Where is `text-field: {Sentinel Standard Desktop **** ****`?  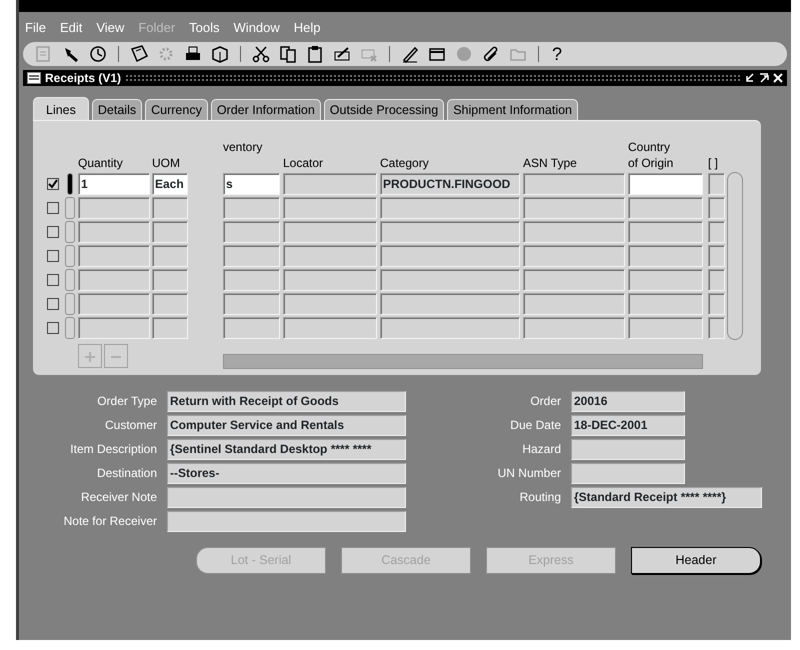
text-field: {Sentinel Standard Desktop **** **** is located at coordinates (286, 449).